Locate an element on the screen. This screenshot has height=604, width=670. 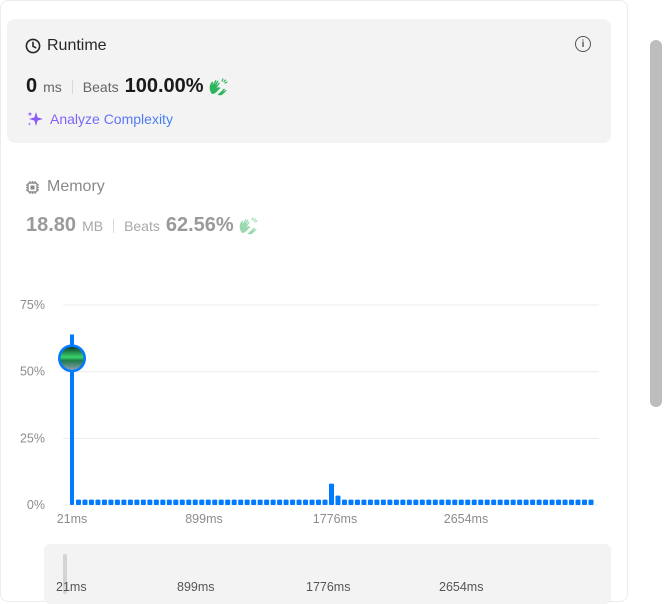
analyze-complexity-link: Analyze Complexity is located at coordinates (99, 119).